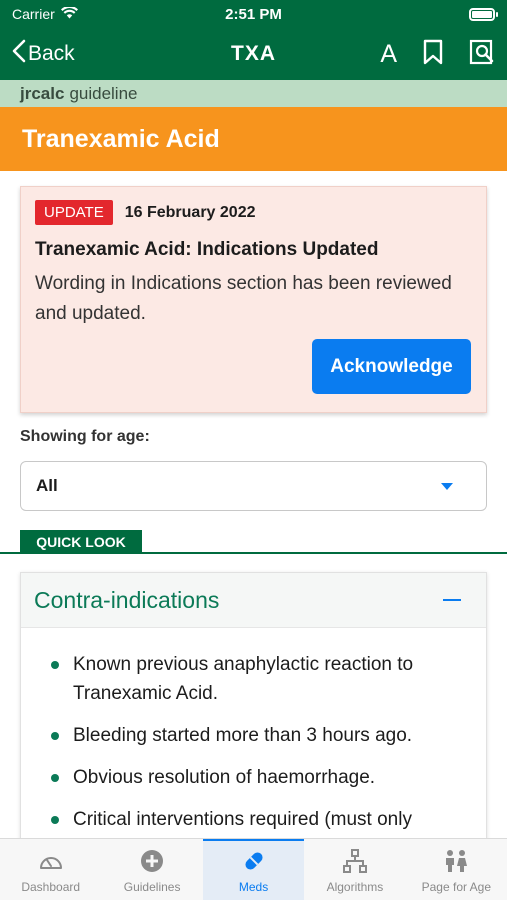 Image resolution: width=507 pixels, height=900 pixels. I want to click on tab-dashboard: Dashboard, so click(50, 869).